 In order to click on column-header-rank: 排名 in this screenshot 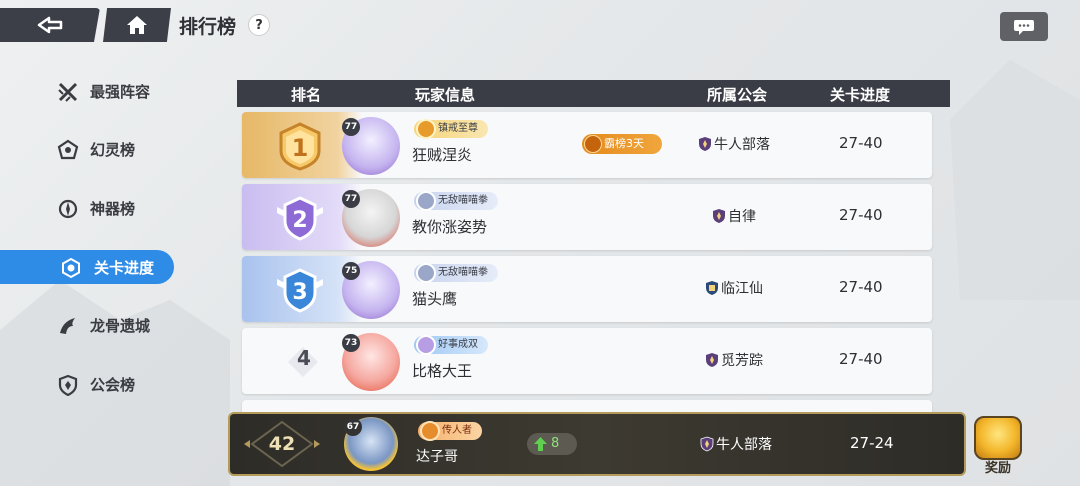, I will do `click(306, 95)`.